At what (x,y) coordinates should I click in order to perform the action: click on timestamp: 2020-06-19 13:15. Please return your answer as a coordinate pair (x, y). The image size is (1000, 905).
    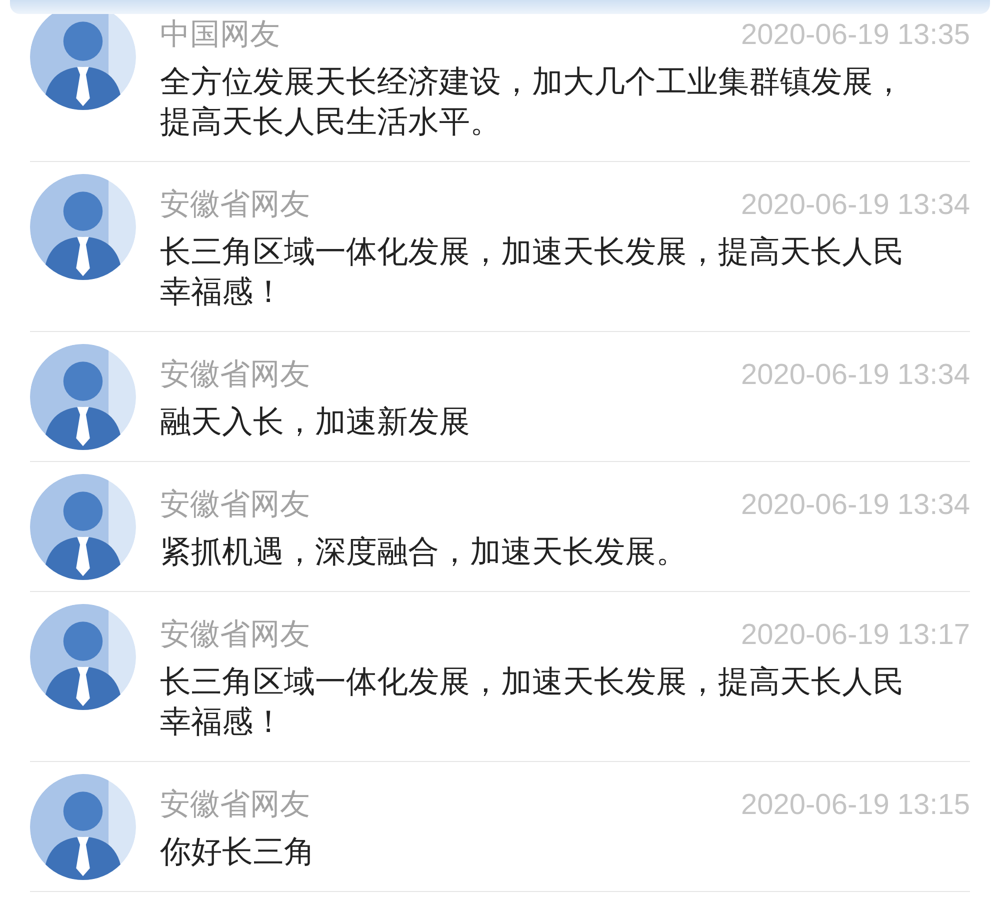
    Looking at the image, I should click on (855, 805).